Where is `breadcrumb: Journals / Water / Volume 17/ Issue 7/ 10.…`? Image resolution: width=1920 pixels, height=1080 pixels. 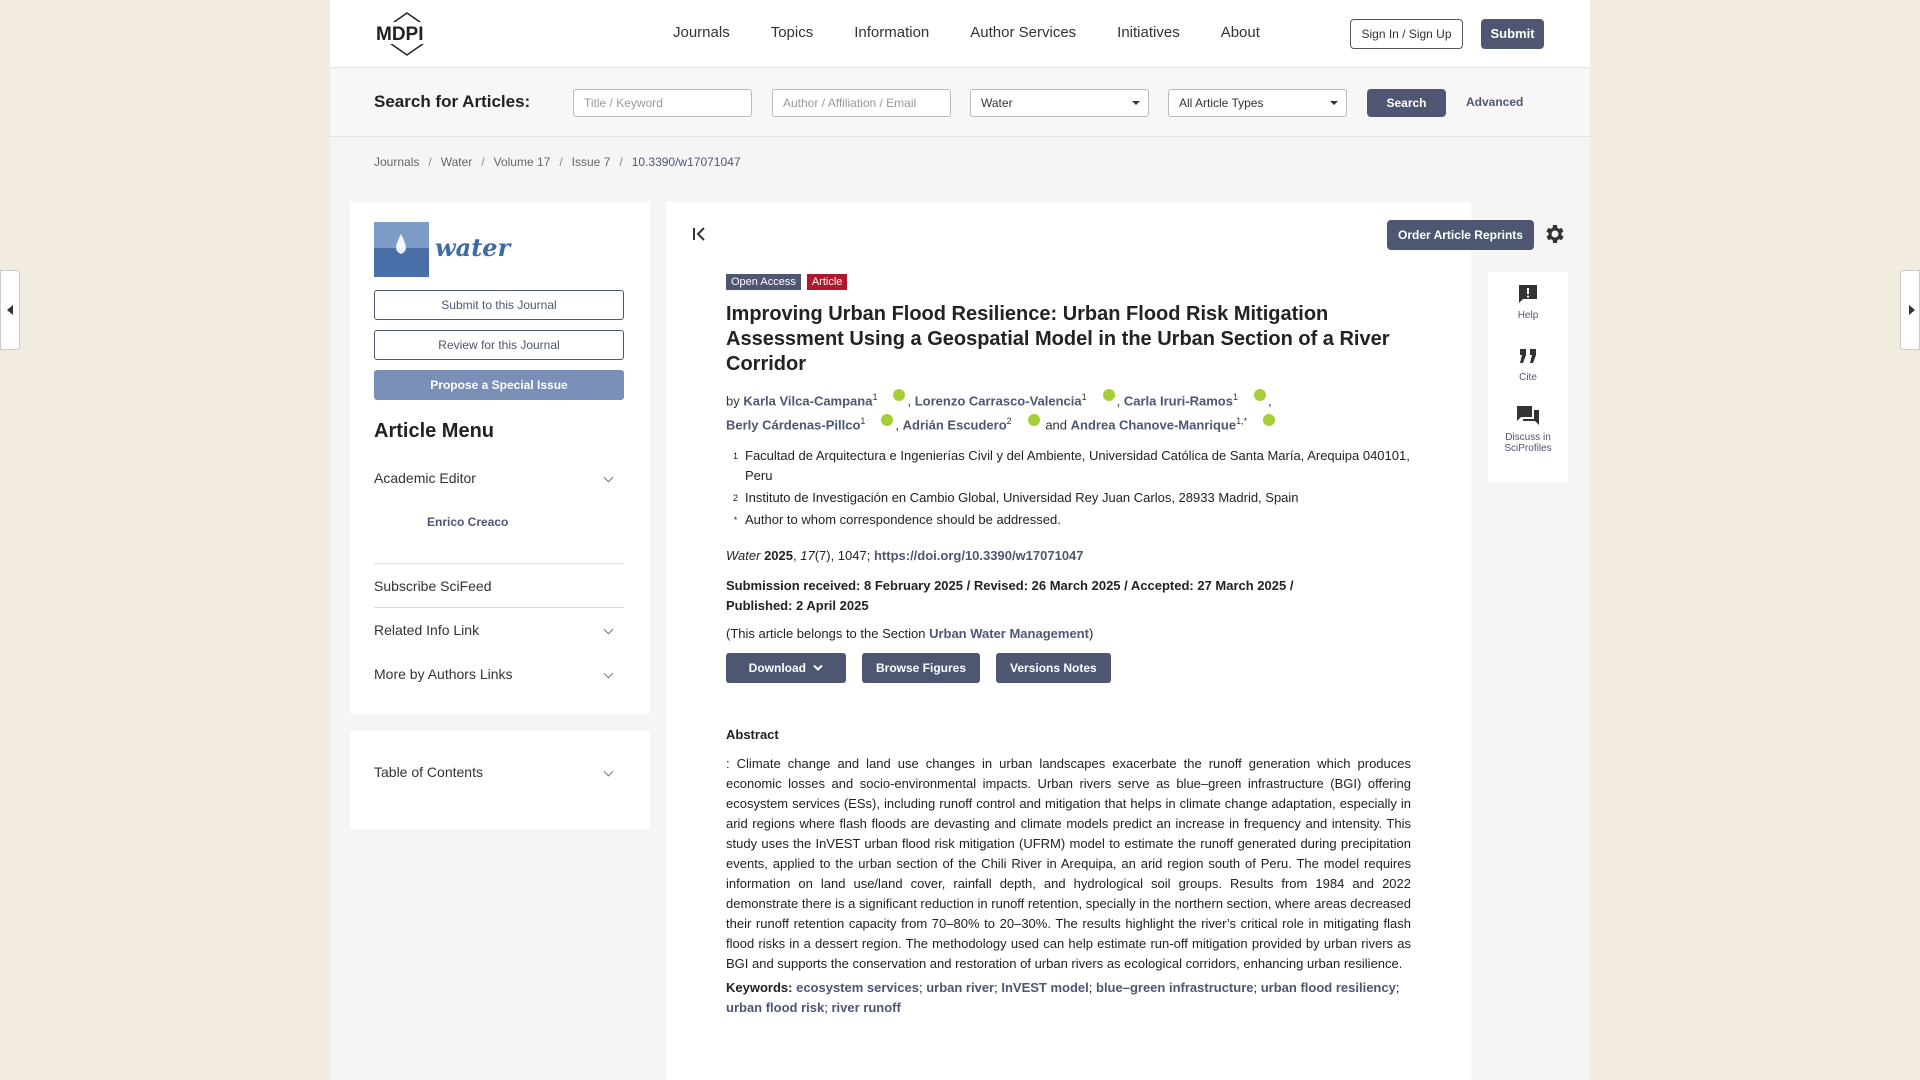
breadcrumb: Journals / Water / Volume 17/ Issue 7/ 10.… is located at coordinates (557, 162).